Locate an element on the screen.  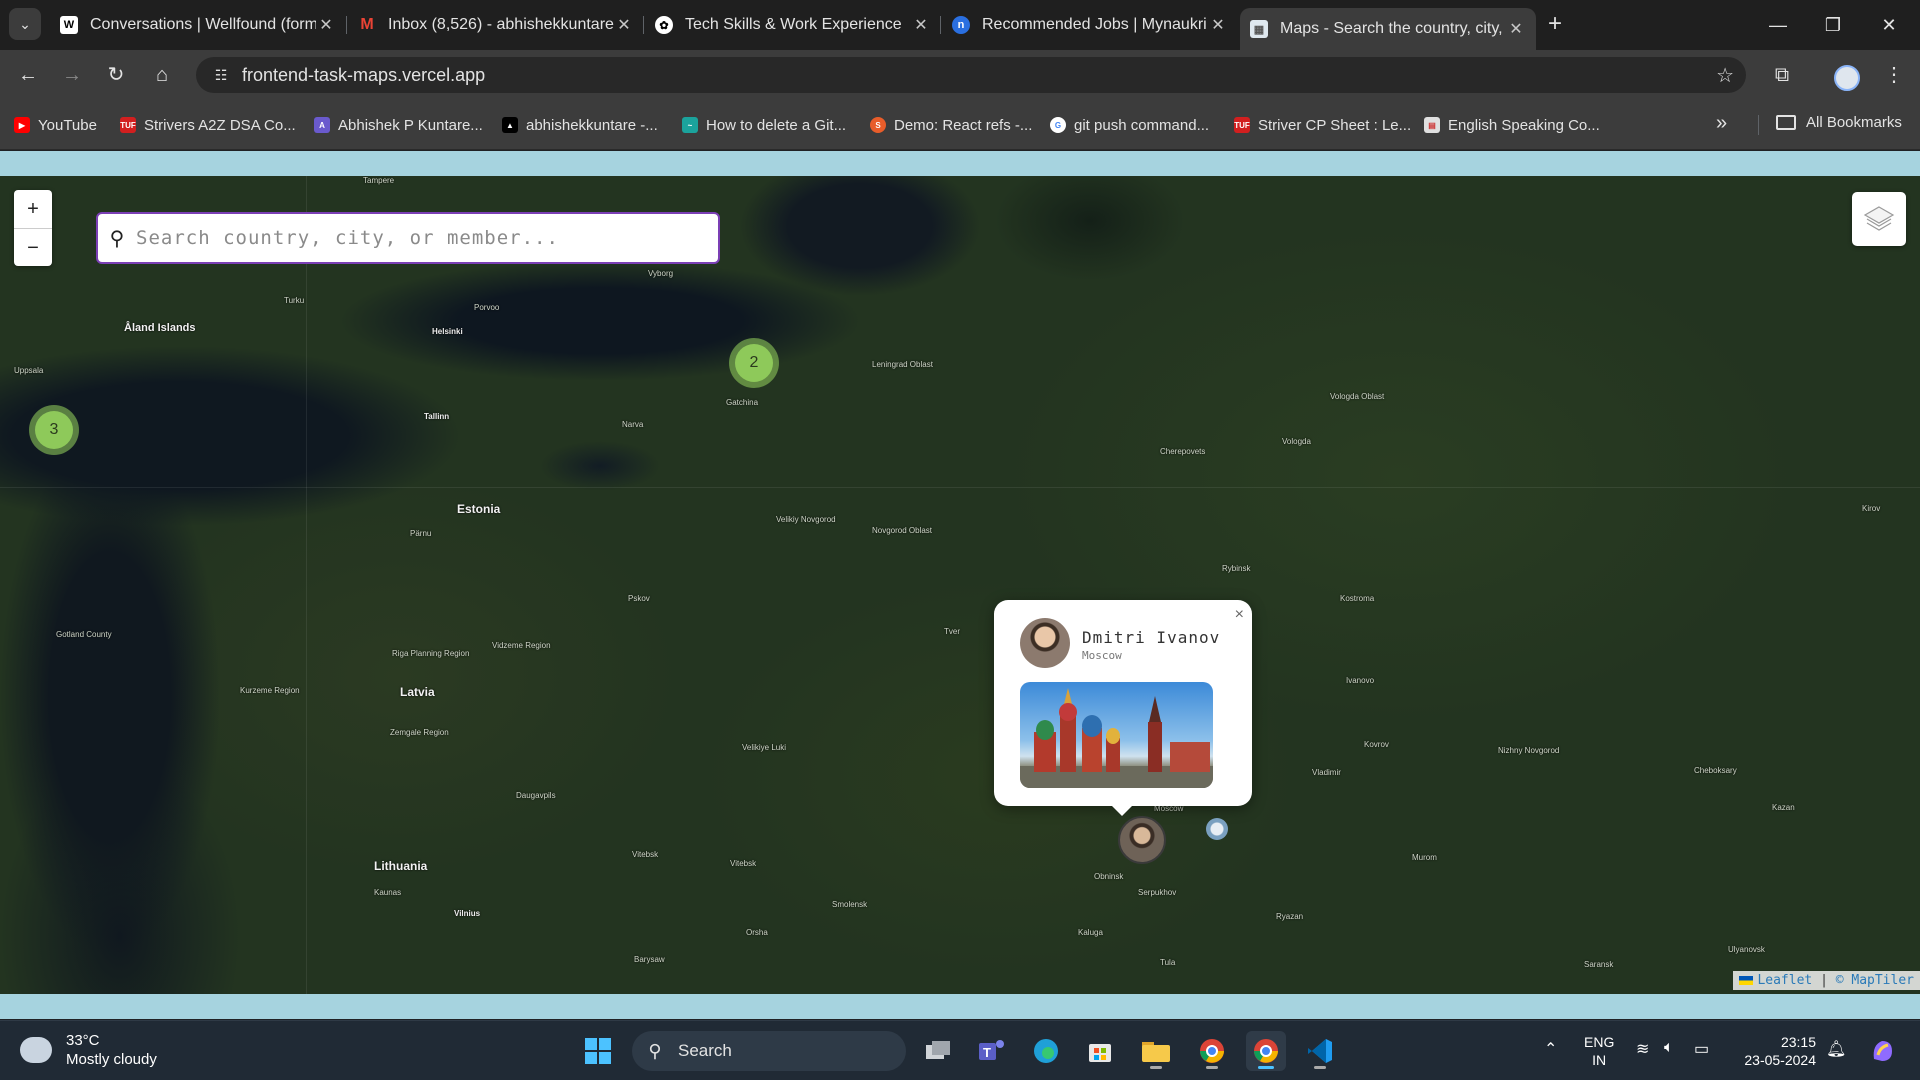
new-tab-plus-icon: + is located at coordinates (1555, 25).